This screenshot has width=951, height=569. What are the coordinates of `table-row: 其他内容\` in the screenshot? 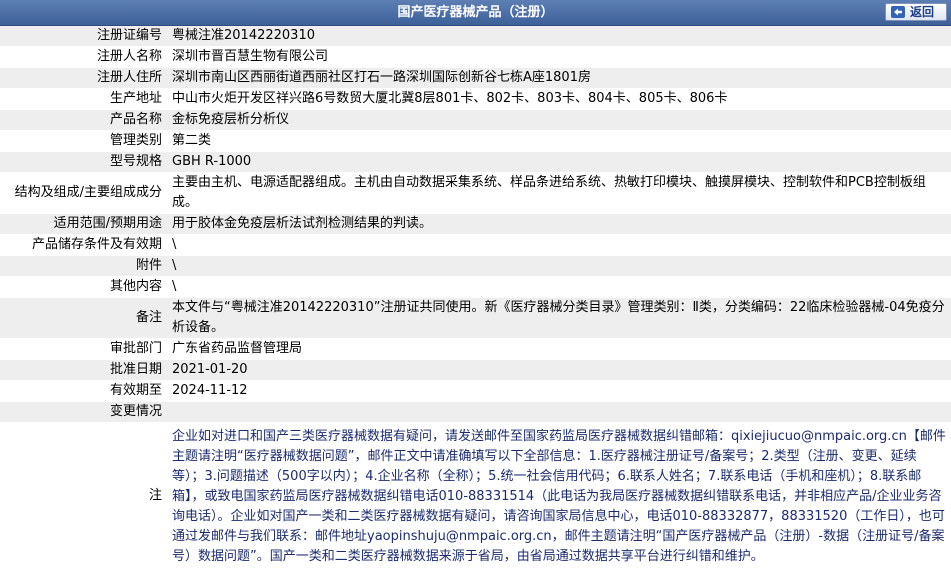 It's located at (475, 287).